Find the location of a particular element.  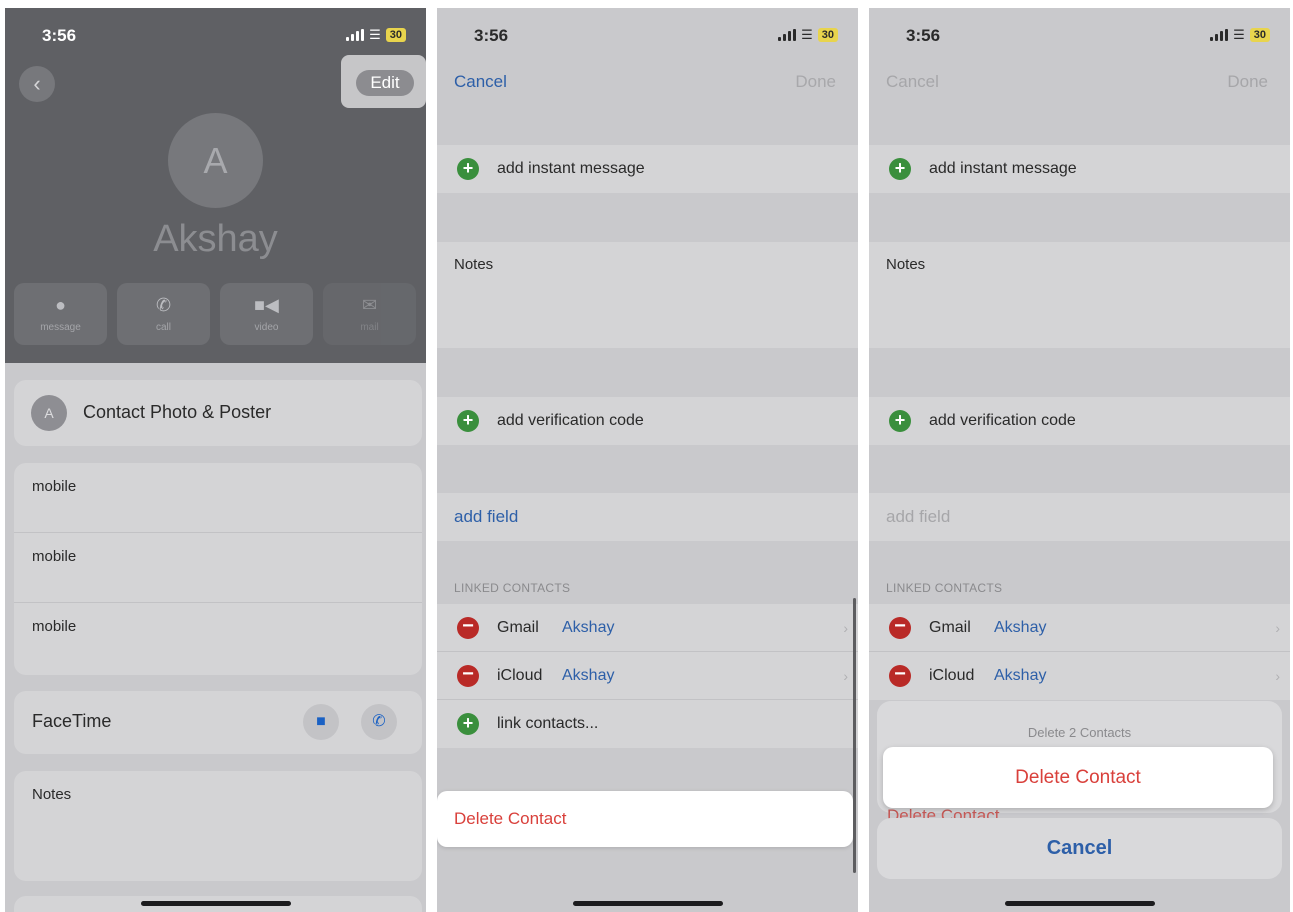

action-sheet-cancel-label: Cancel is located at coordinates (1079, 848).